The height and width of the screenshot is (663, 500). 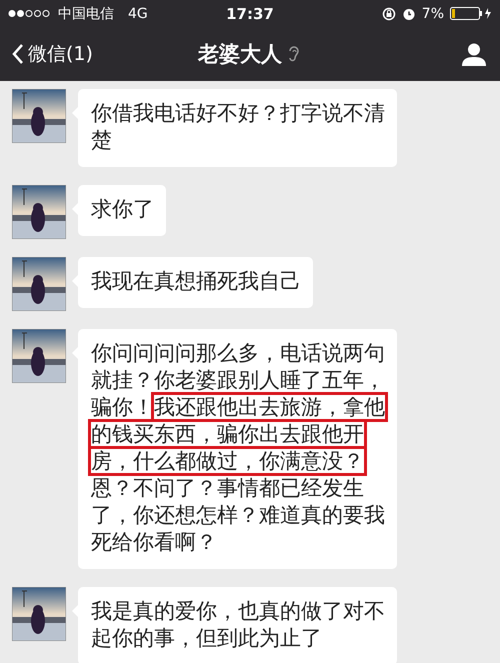 I want to click on rotation-lock-icon, so click(x=389, y=13).